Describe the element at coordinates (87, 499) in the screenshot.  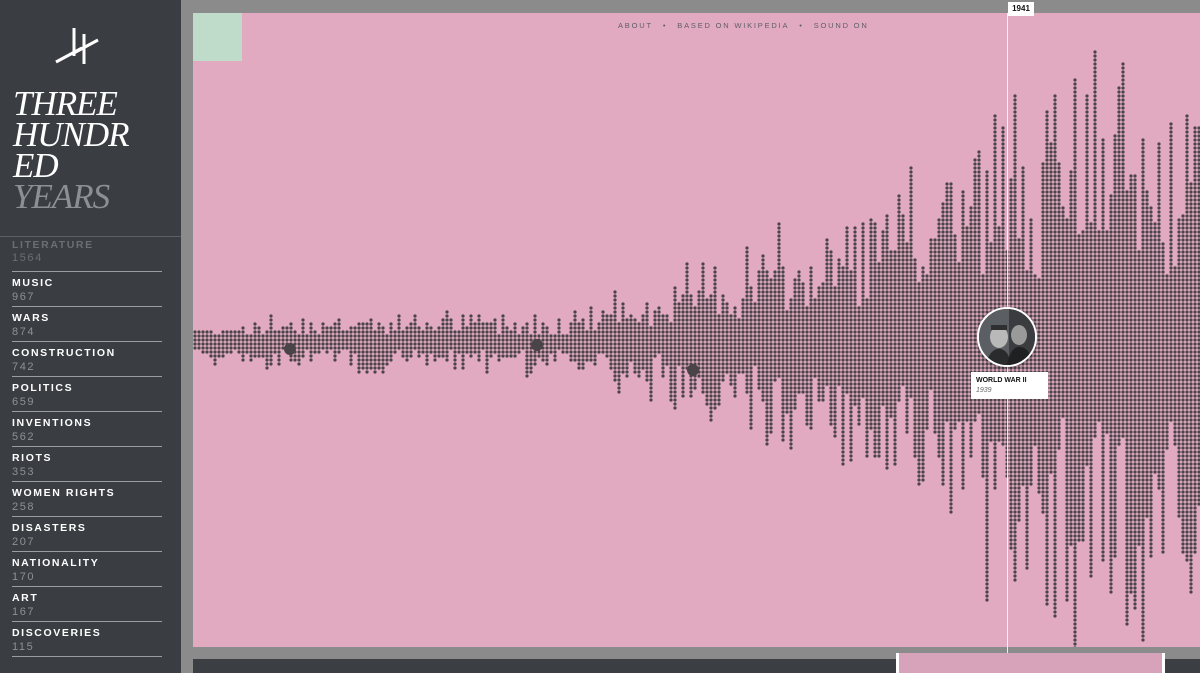
I see `category-item-women-rights: WOMEN RIGHTS 258` at that location.